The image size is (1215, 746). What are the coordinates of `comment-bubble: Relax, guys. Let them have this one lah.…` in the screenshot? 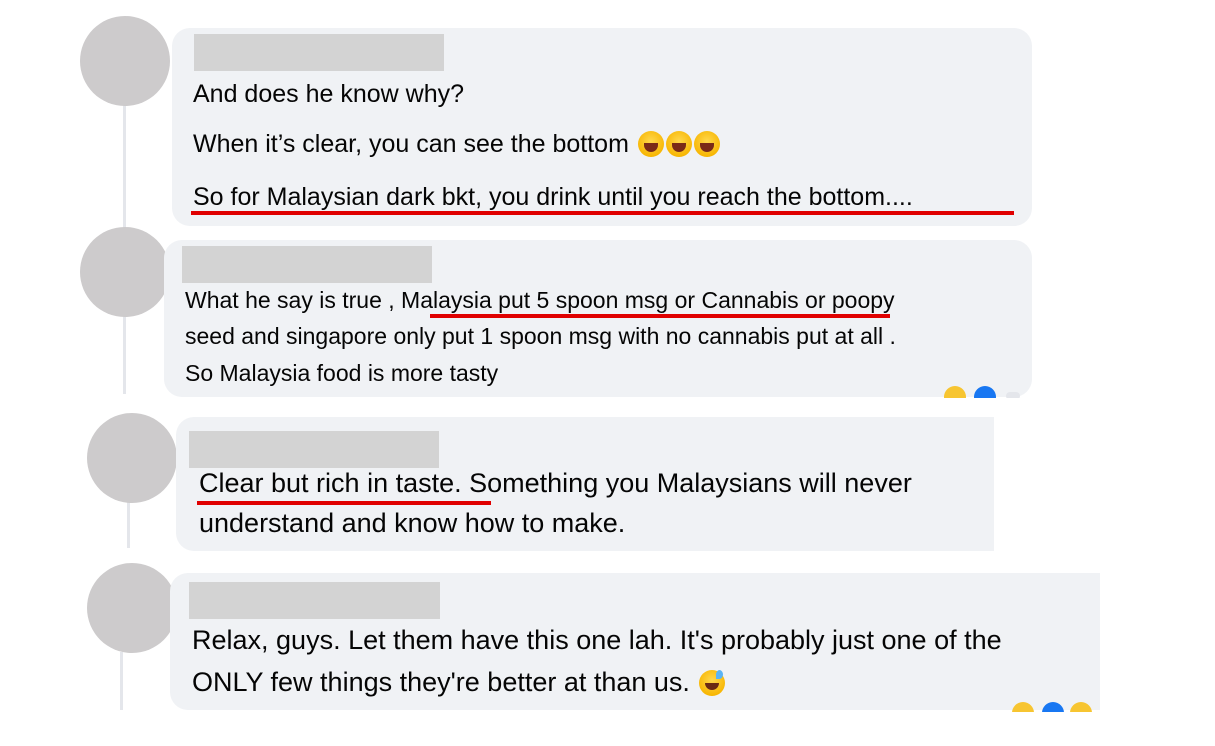 It's located at (635, 641).